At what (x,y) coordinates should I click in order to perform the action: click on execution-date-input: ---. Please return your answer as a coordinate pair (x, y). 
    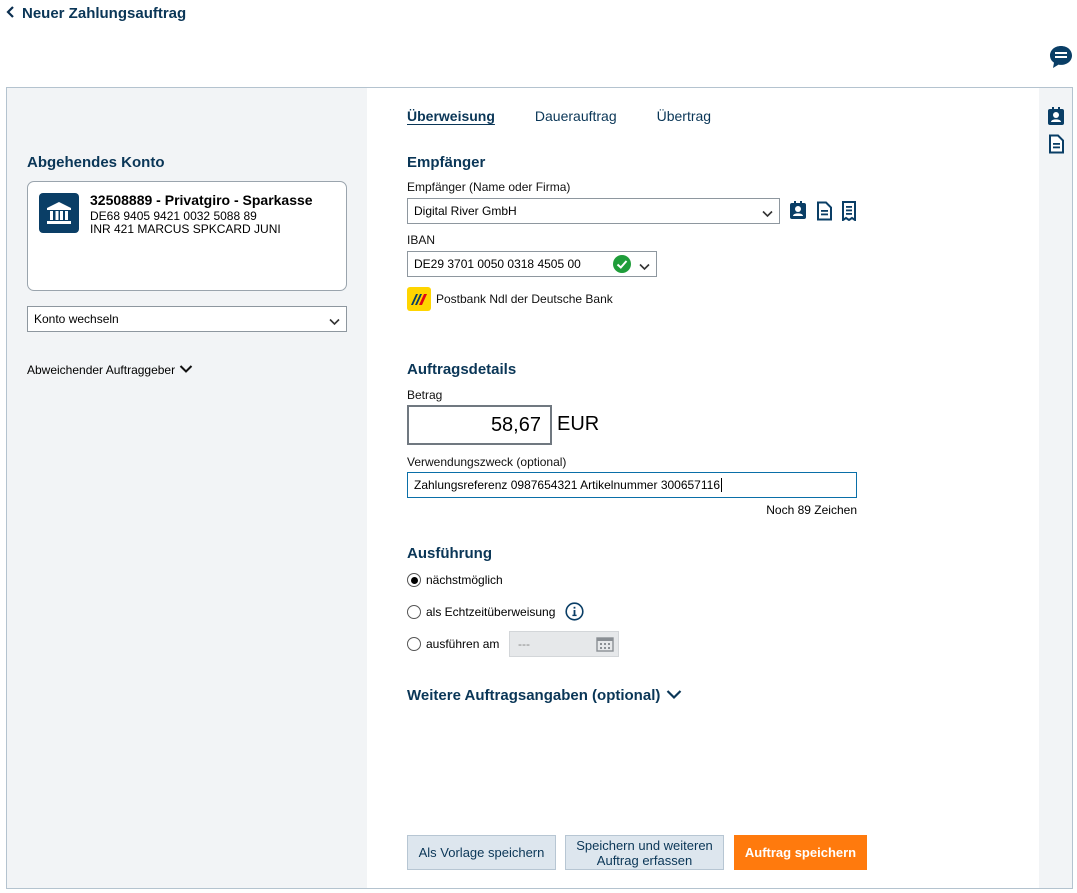
    Looking at the image, I should click on (564, 644).